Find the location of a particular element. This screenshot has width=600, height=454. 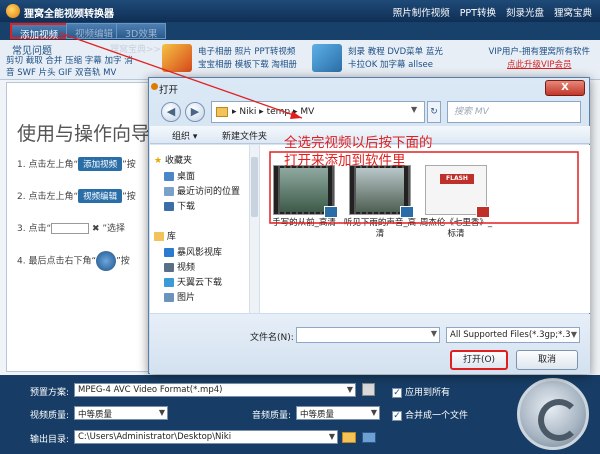

tree-scrollbar is located at coordinates (254, 229).